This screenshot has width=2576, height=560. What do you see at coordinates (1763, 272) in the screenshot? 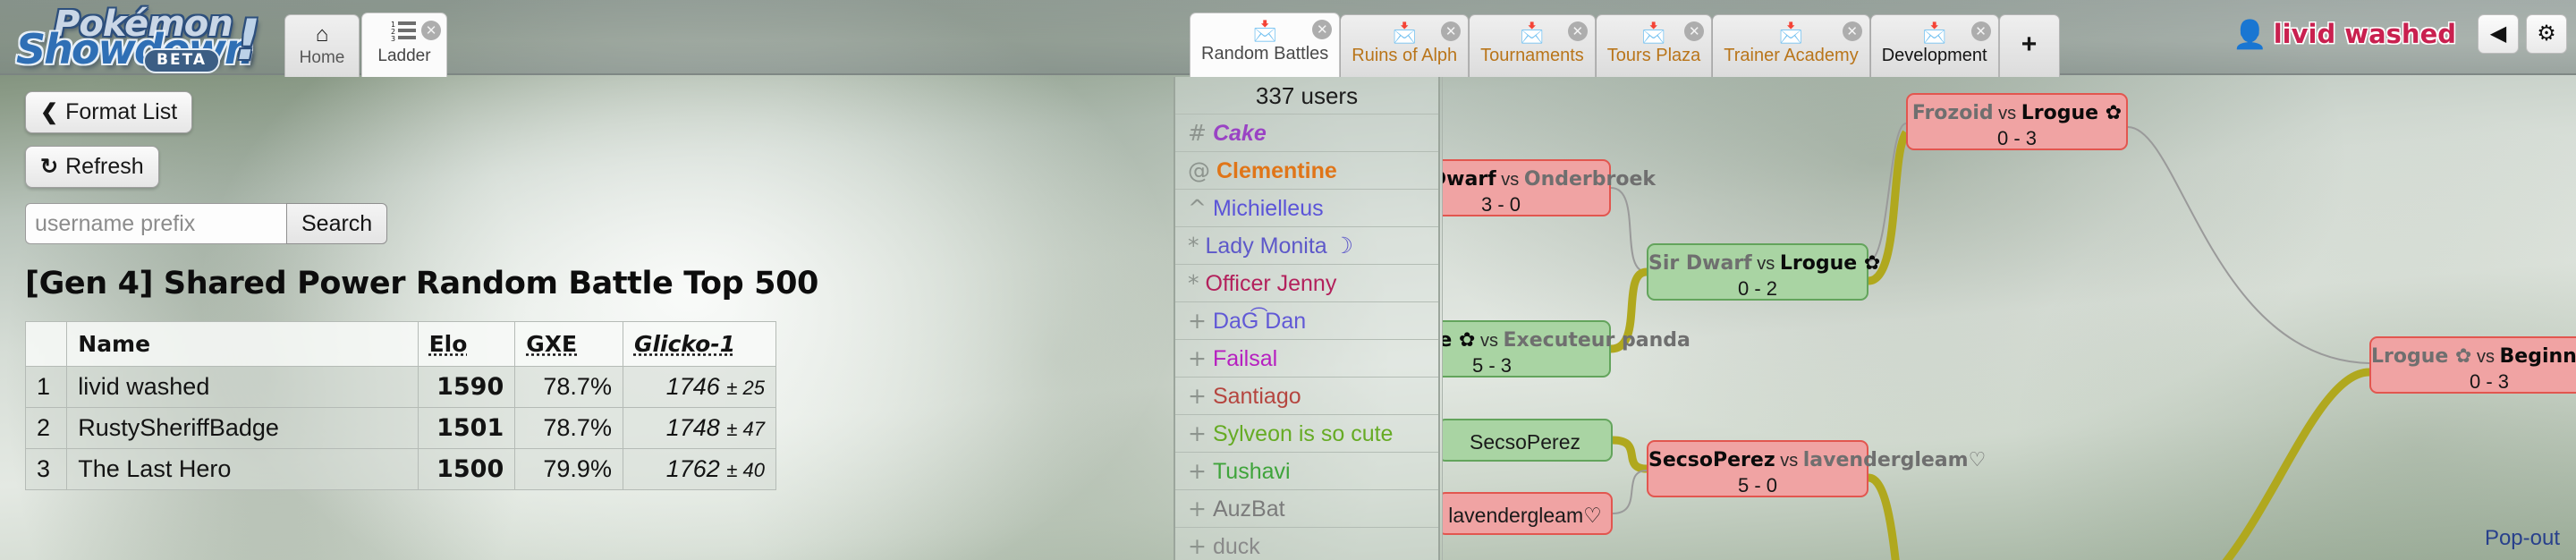
I see `bracket-match-node: Sir Dwarf vs Lrogue ✿ 0 - 2` at bounding box center [1763, 272].